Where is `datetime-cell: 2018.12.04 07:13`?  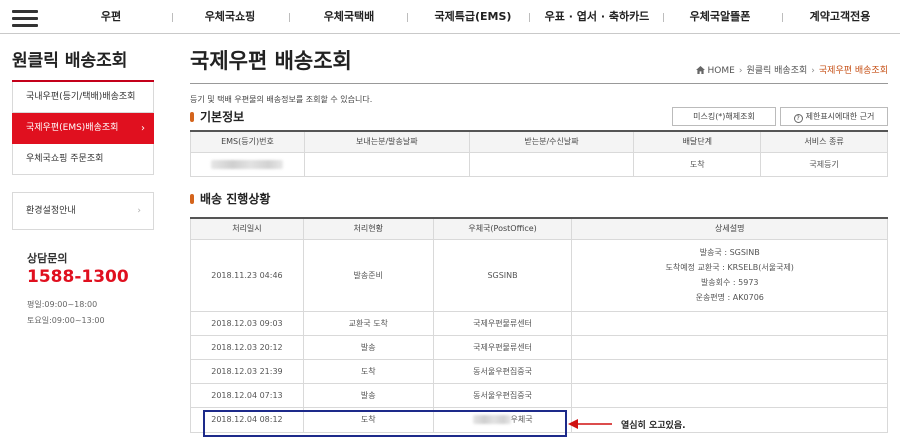 datetime-cell: 2018.12.04 07:13 is located at coordinates (247, 395).